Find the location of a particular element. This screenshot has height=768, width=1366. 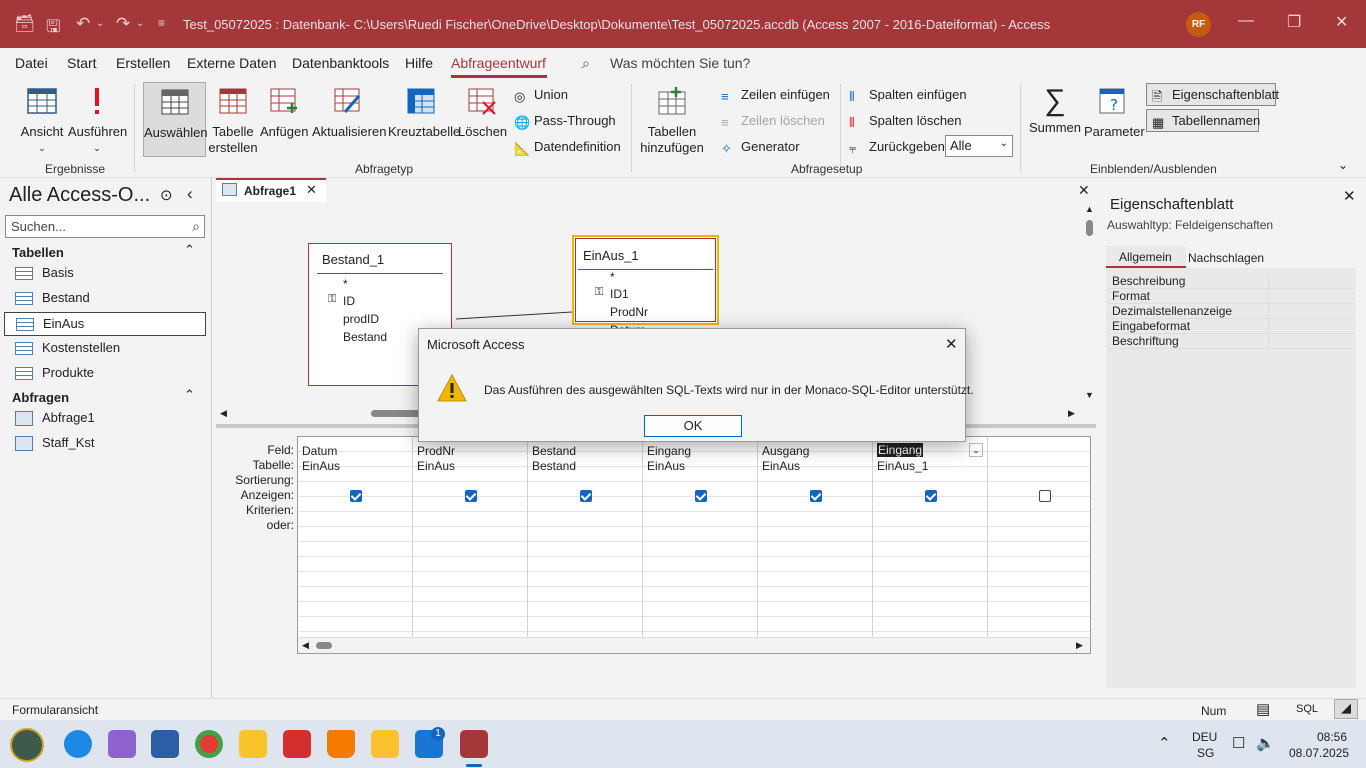

section-abfragen: Abfragen is located at coordinates (40, 397).